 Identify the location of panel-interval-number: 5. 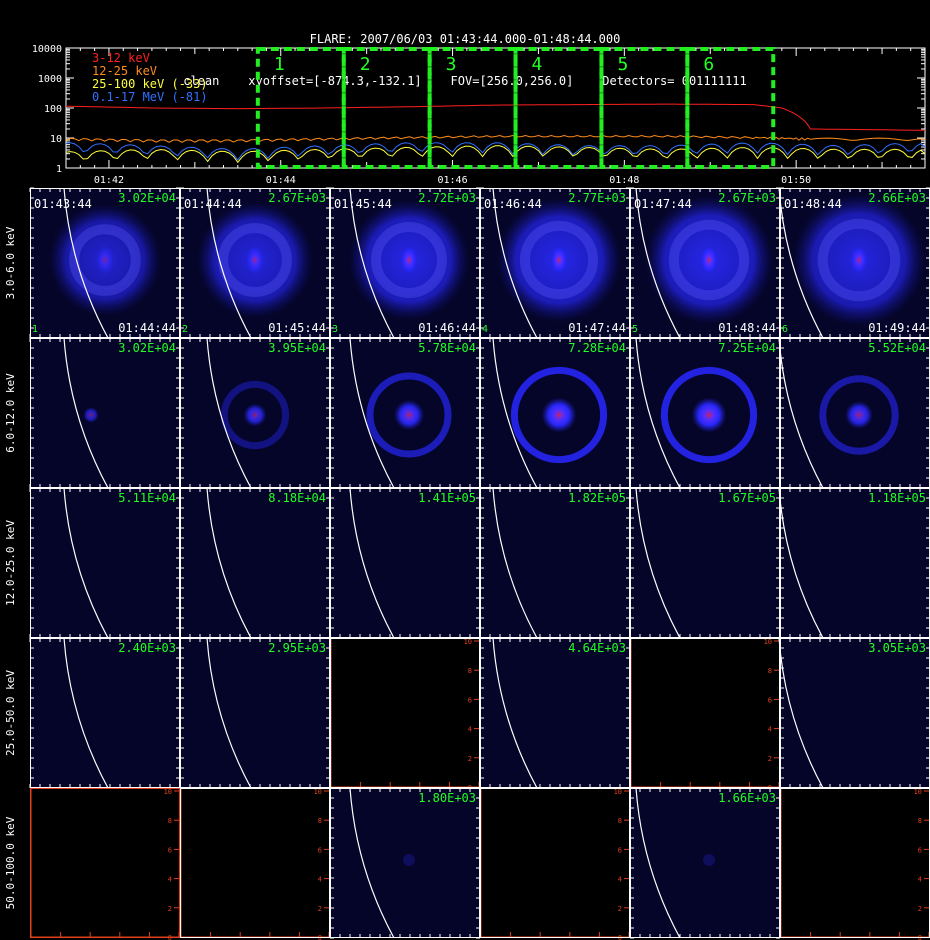
(635, 329).